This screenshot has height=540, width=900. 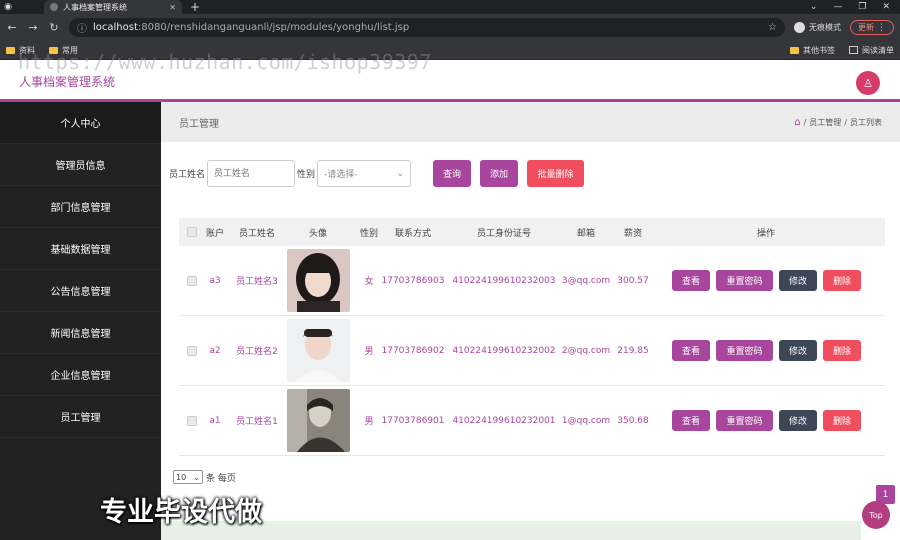 I want to click on reading-list: 阅读清单, so click(x=871, y=50).